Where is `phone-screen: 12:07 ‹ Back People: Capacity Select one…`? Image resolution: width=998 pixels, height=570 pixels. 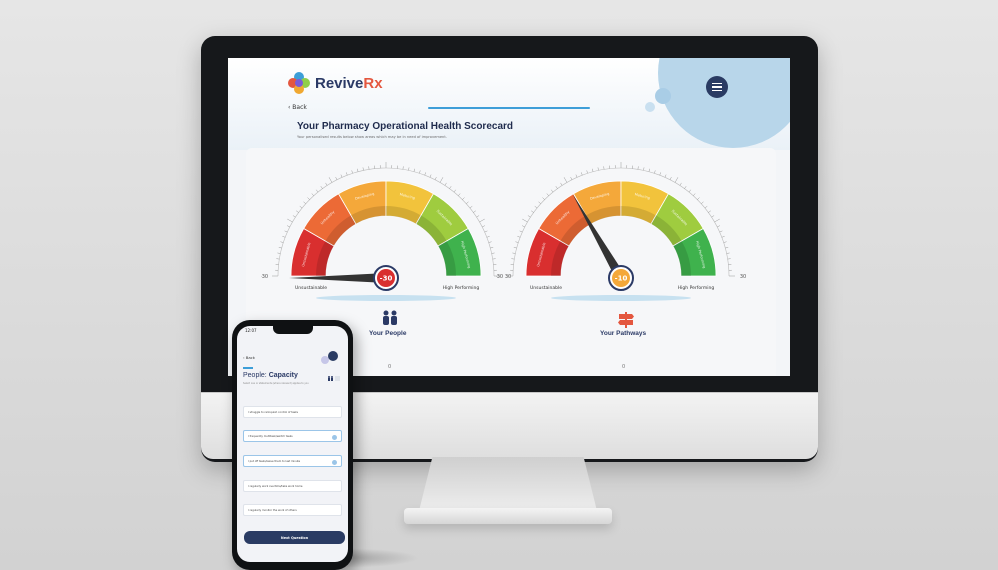
phone-screen: 12:07 ‹ Back People: Capacity Select one… is located at coordinates (292, 444).